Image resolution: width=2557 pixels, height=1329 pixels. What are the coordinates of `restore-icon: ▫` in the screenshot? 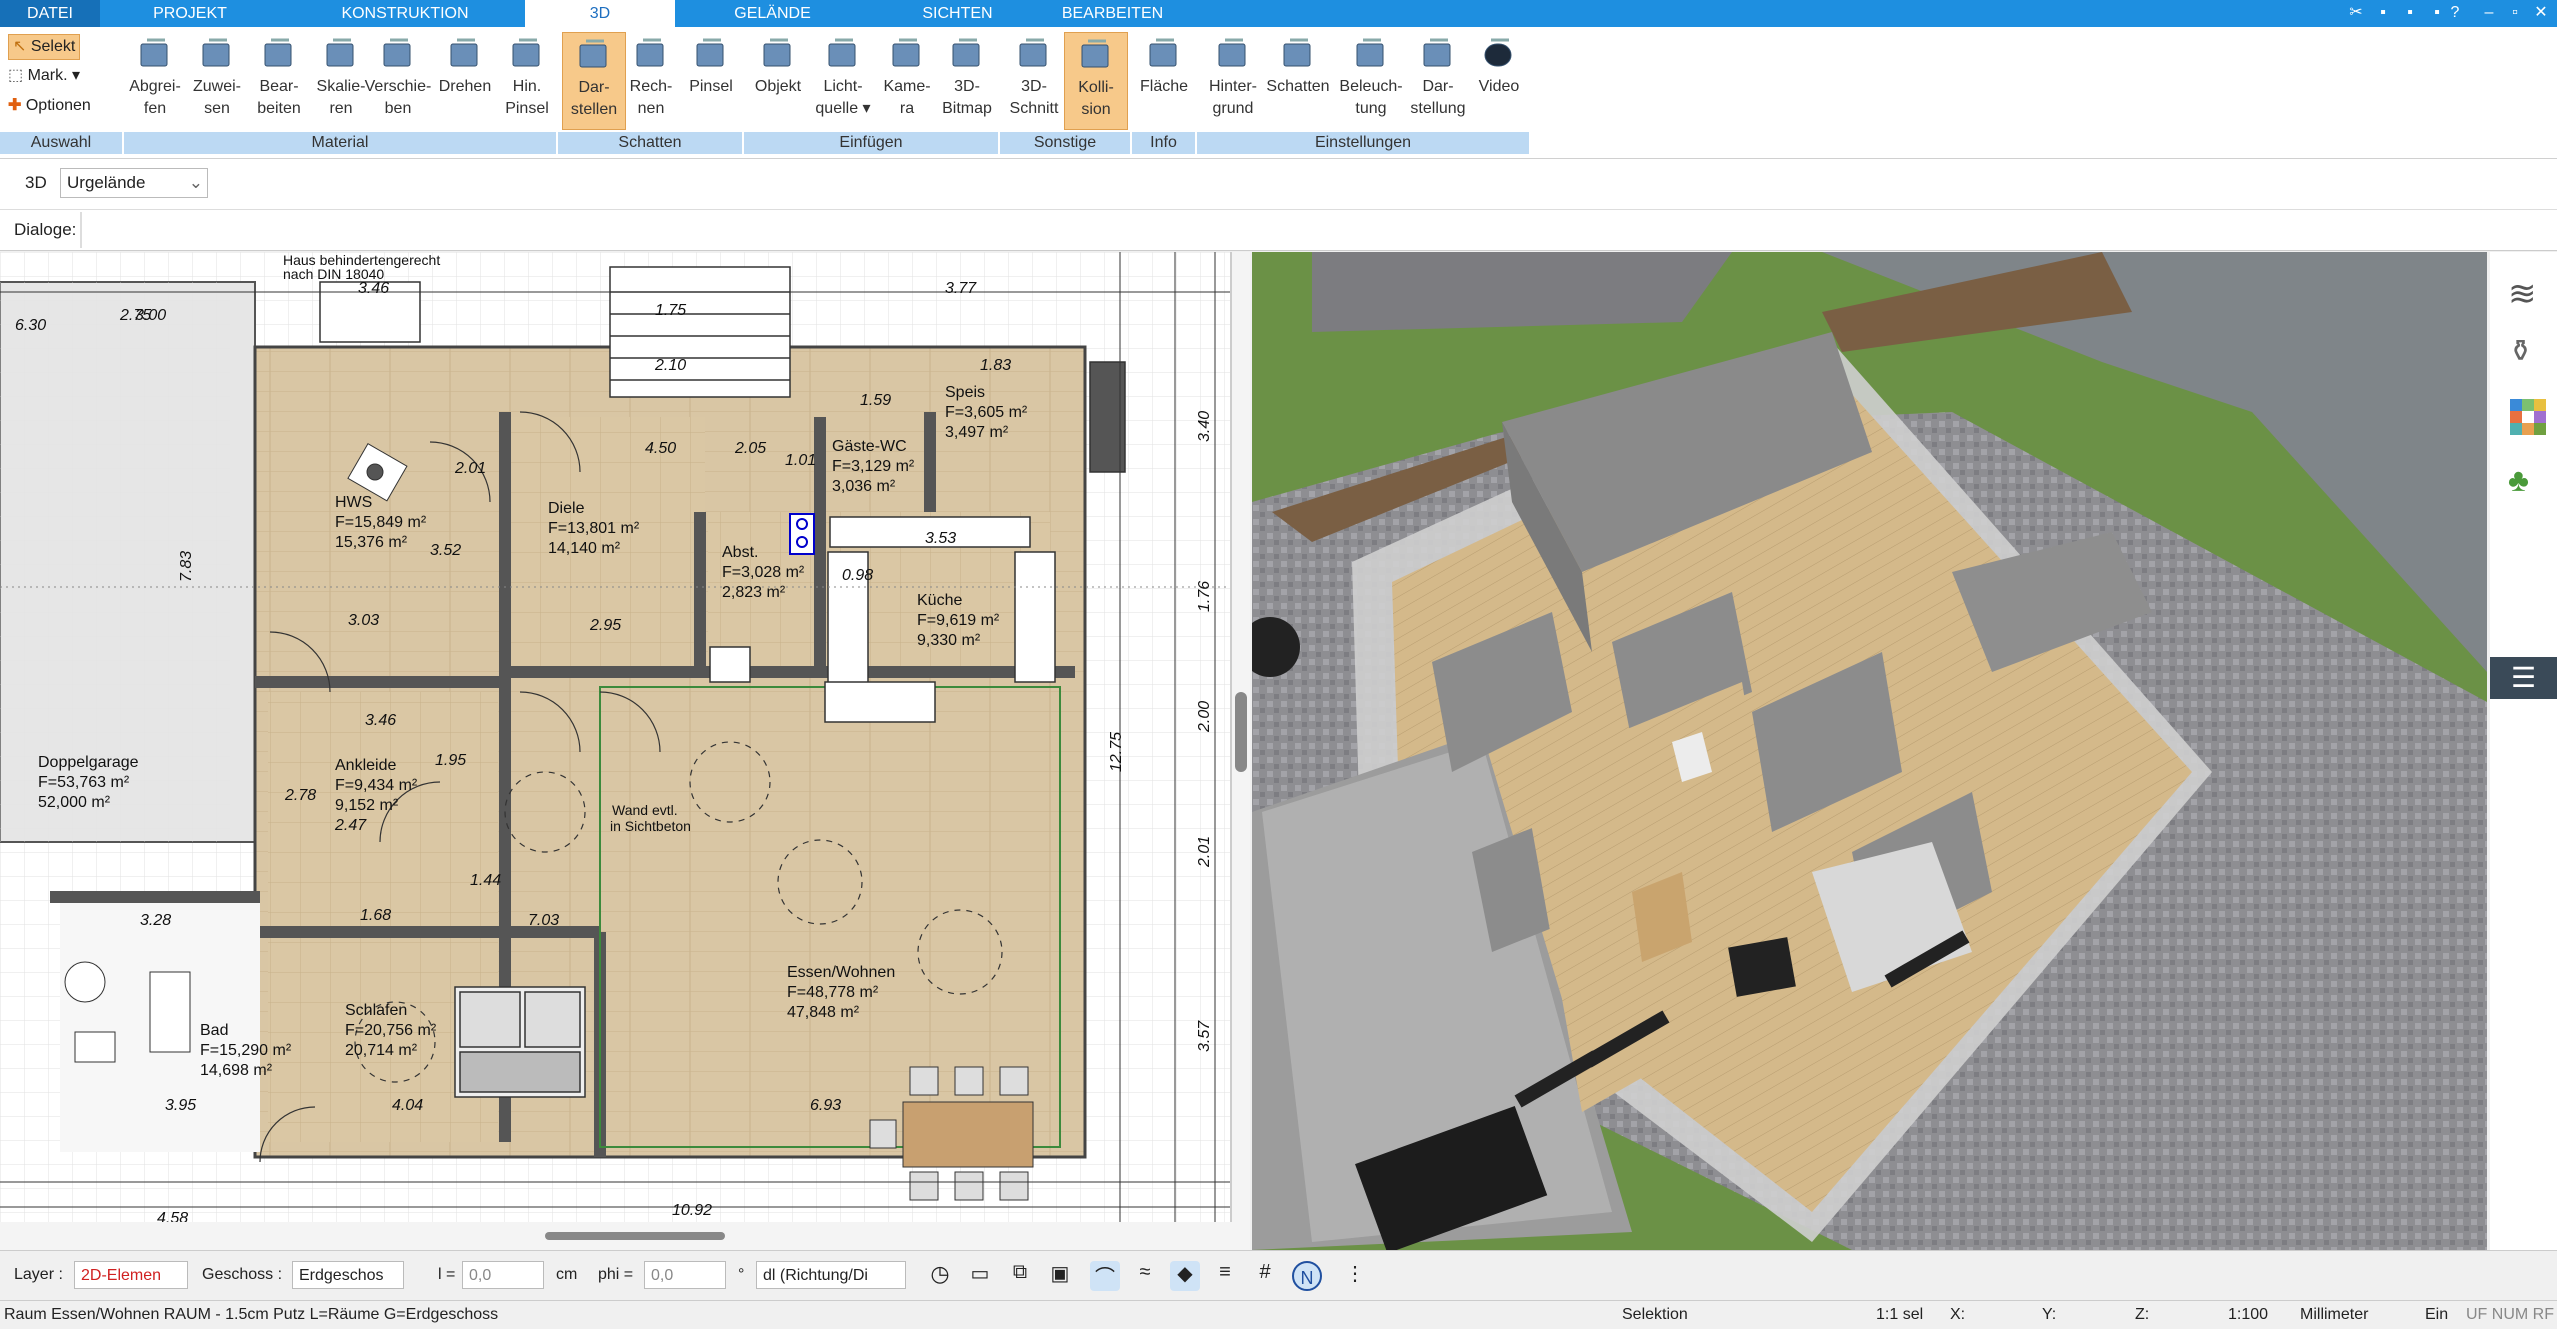 It's located at (2515, 13).